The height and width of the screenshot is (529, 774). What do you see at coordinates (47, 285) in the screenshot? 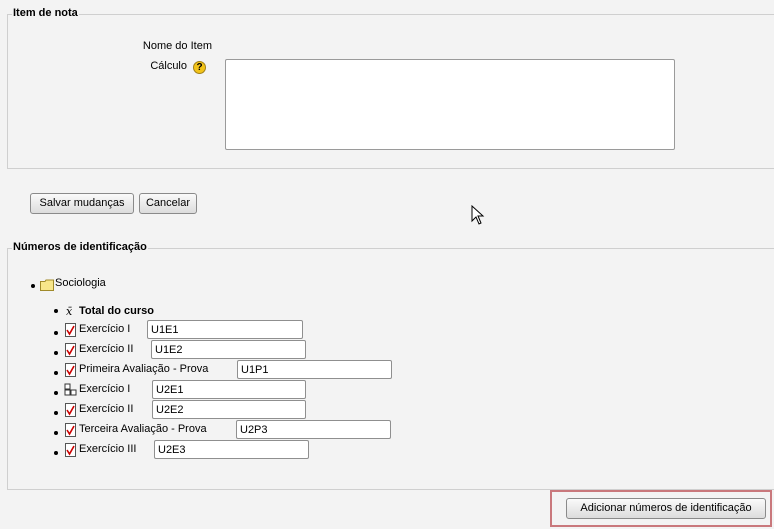
I see `folder-icon` at bounding box center [47, 285].